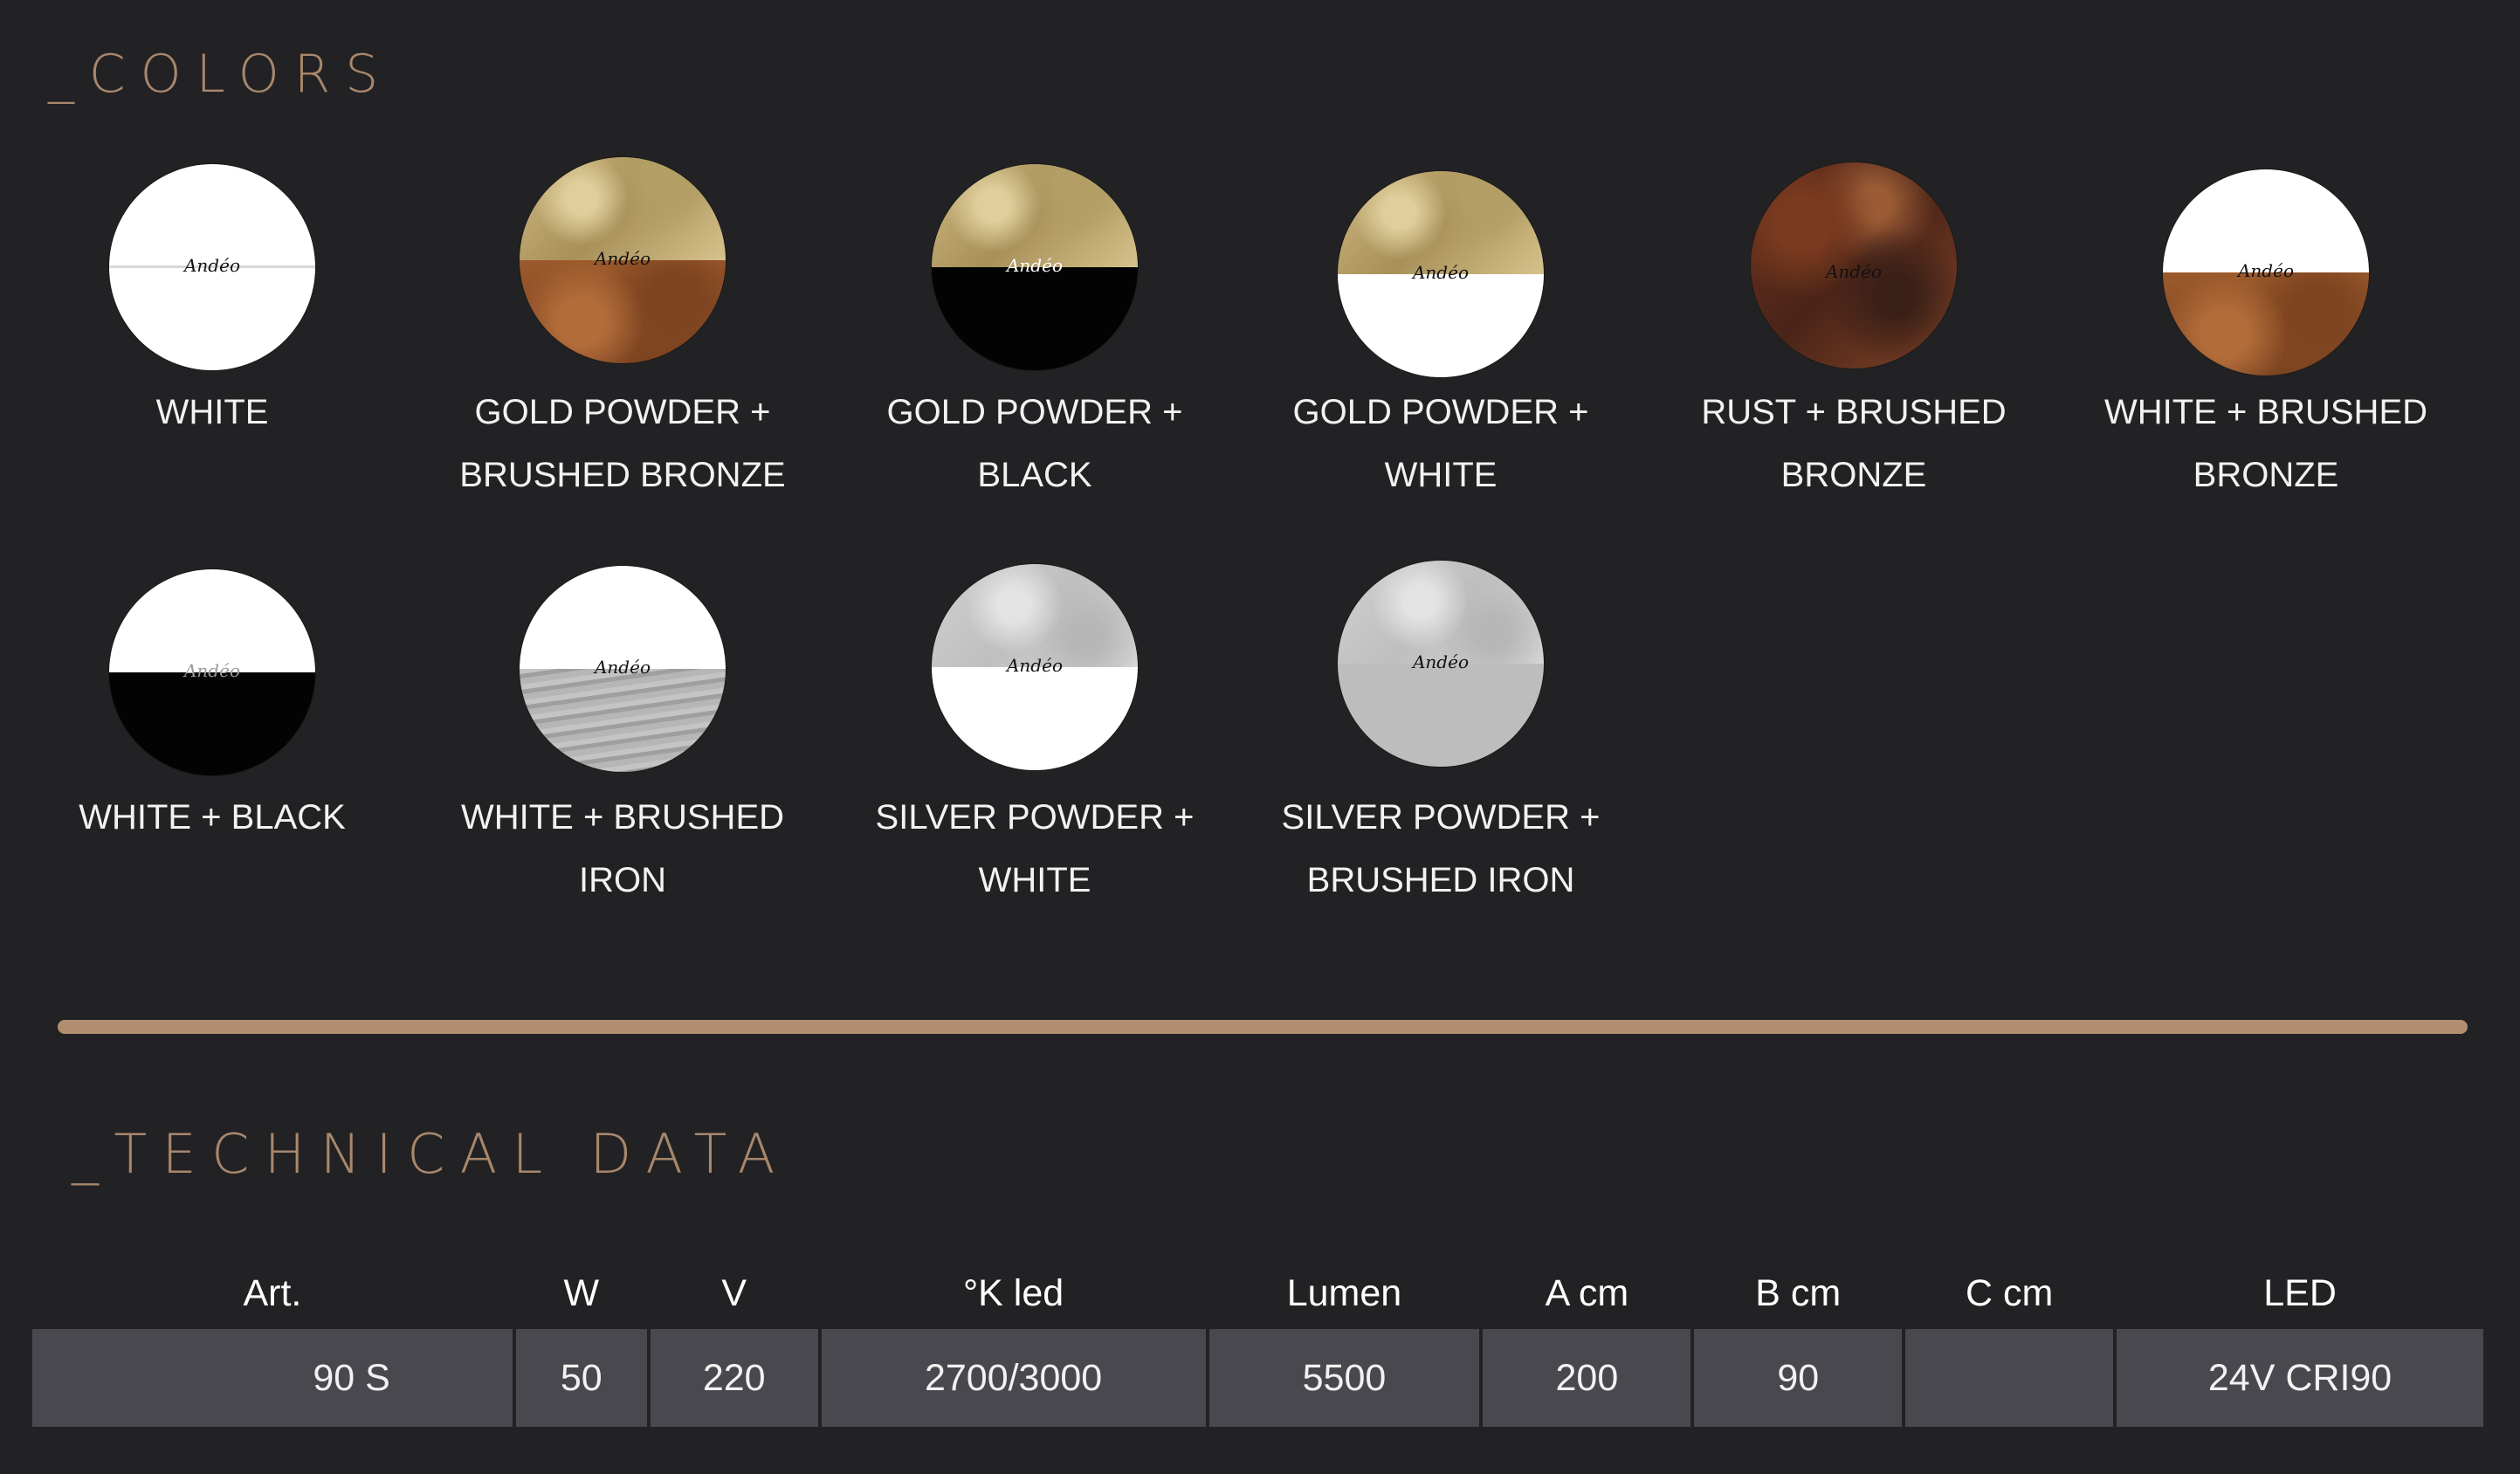  Describe the element at coordinates (1798, 1292) in the screenshot. I see `header-b-cm: B cm` at that location.